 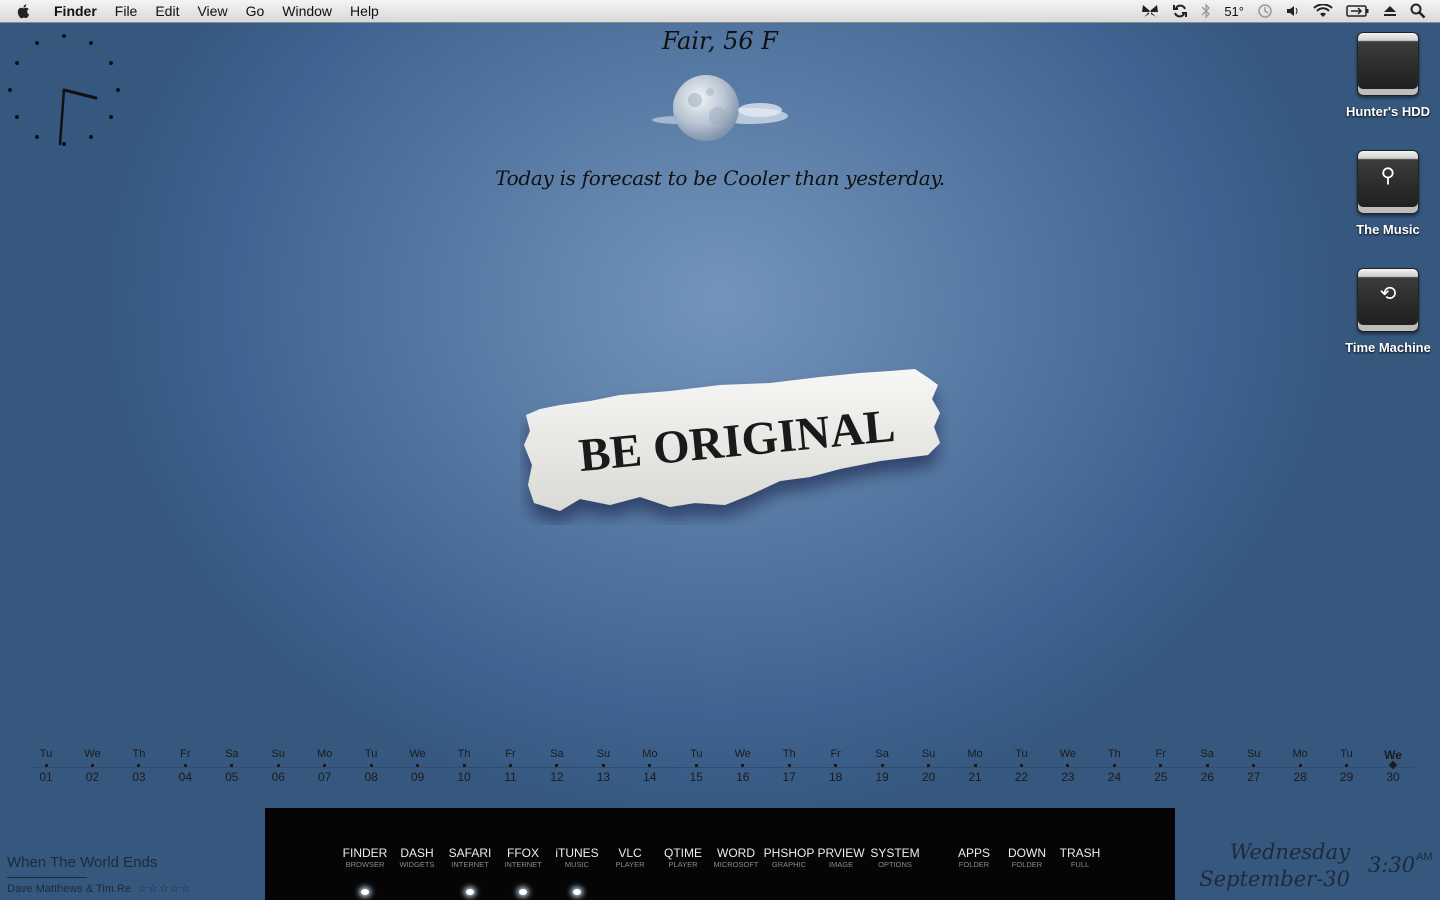 What do you see at coordinates (365, 871) in the screenshot?
I see `dock-item-finder: FINDER BROWSER` at bounding box center [365, 871].